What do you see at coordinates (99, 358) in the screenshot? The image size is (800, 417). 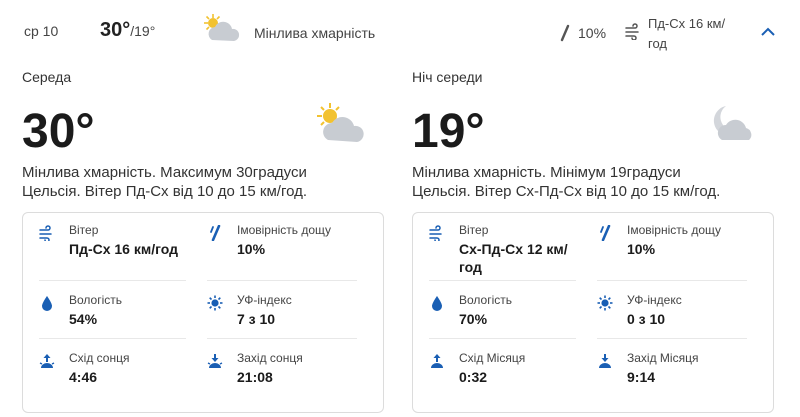 I see `sunrise-label: Схід сонця` at bounding box center [99, 358].